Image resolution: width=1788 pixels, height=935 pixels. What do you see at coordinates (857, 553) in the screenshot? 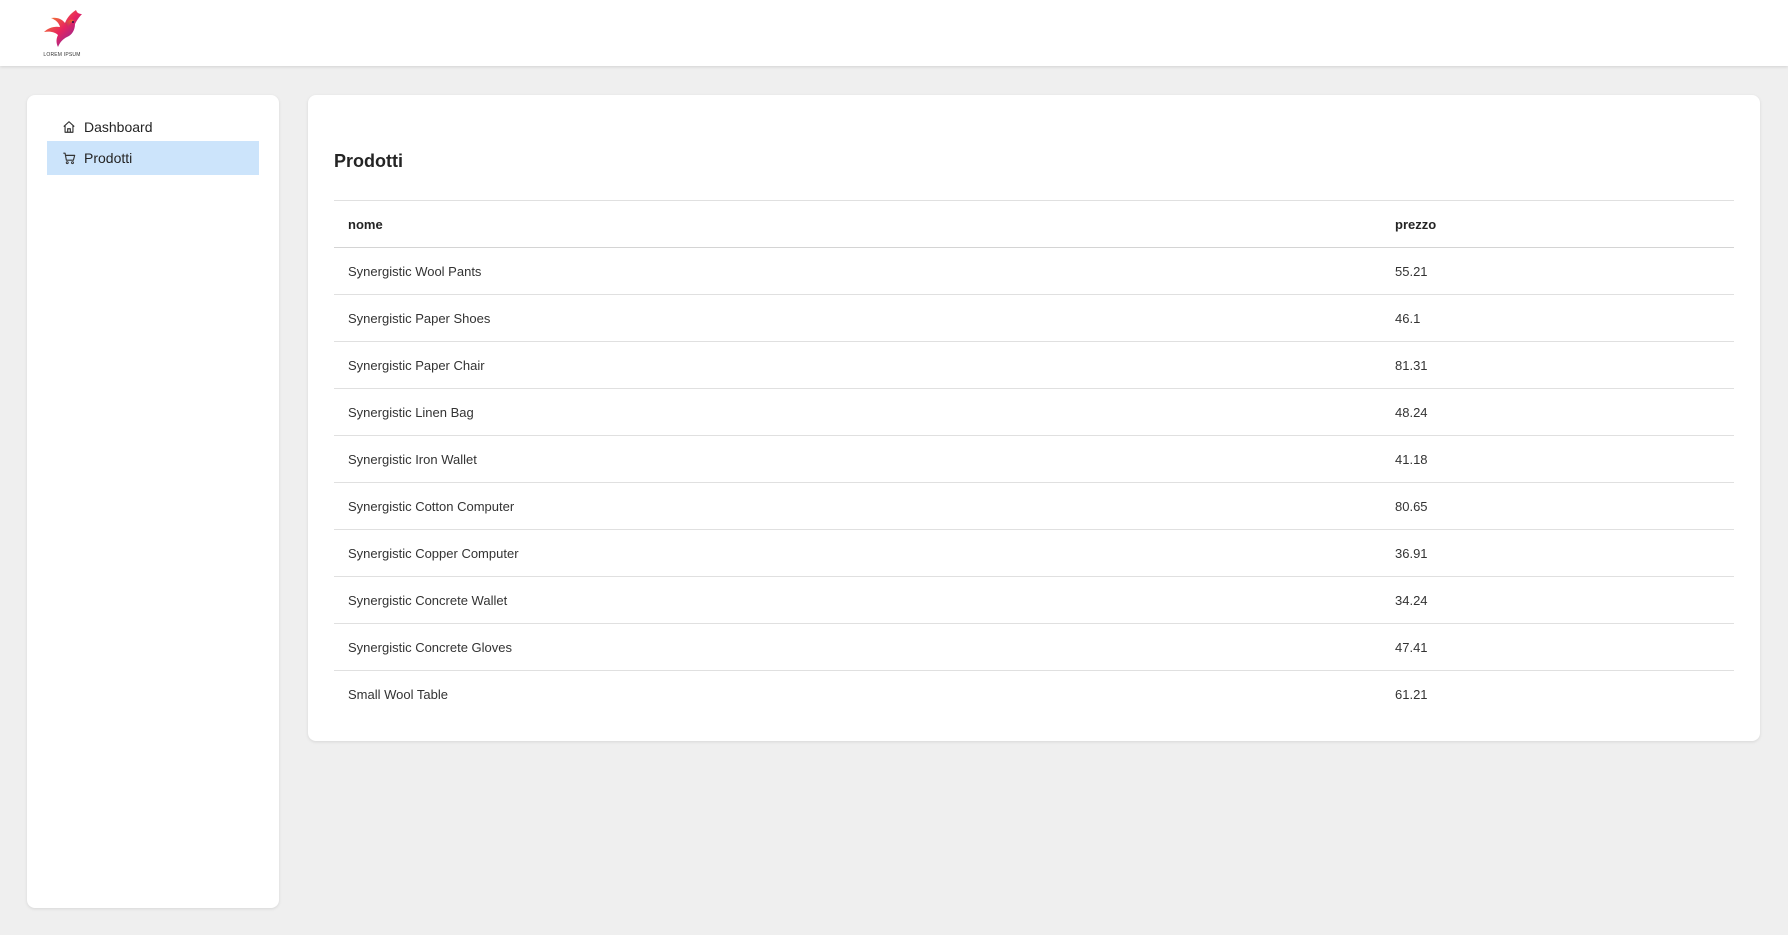
I see `cell-nome: Synergistic Copper Computer` at bounding box center [857, 553].